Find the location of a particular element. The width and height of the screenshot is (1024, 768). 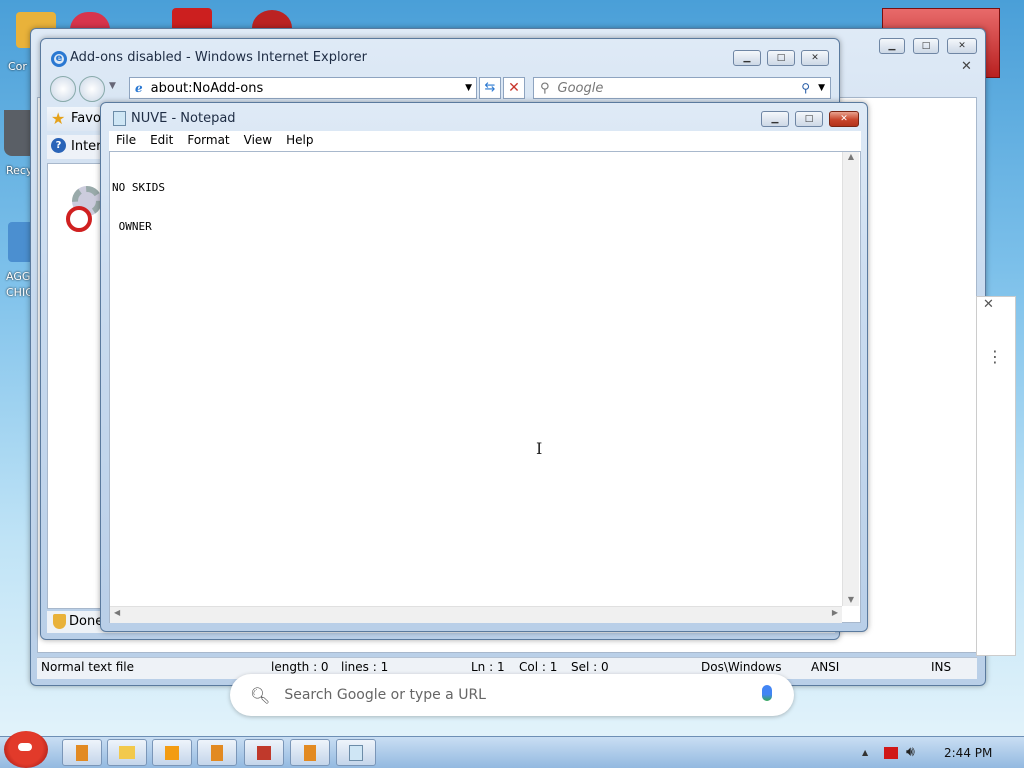

refresh-button: ⇆ is located at coordinates (490, 88).